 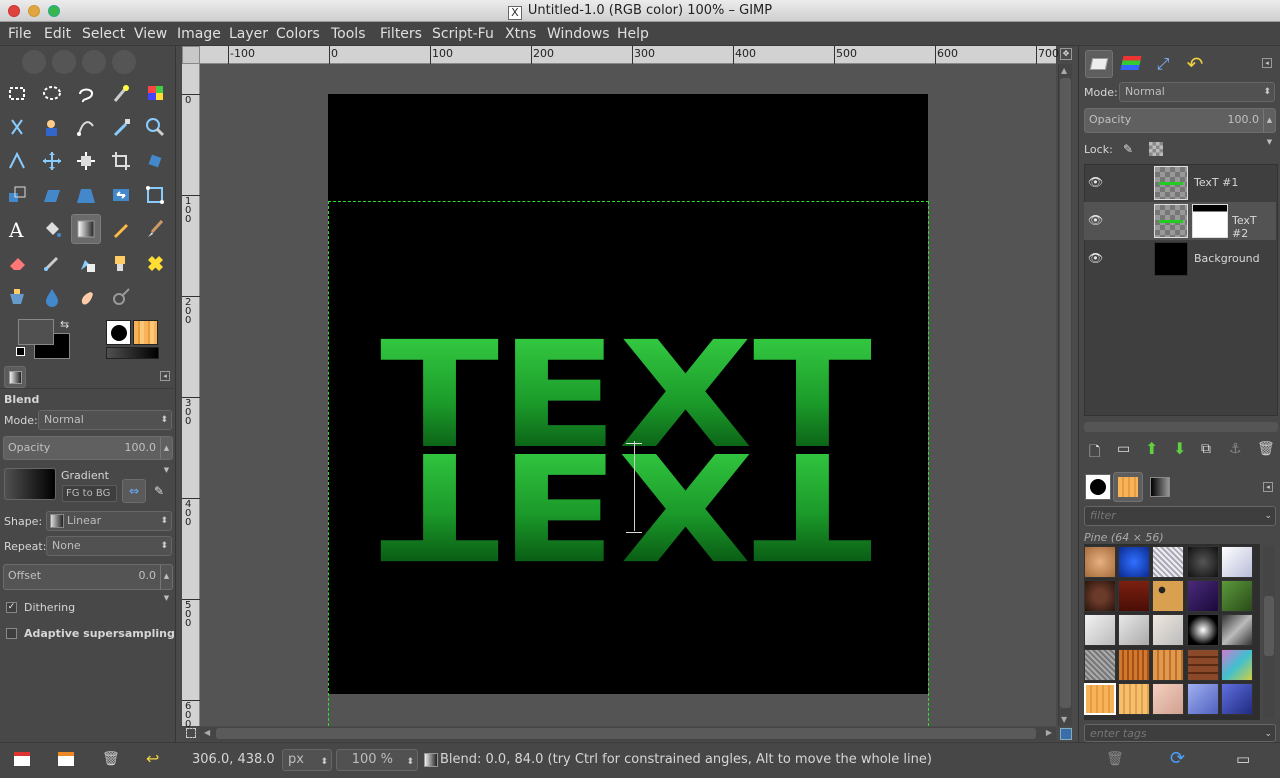 What do you see at coordinates (1266, 449) in the screenshot?
I see `delete-layer-icon: 🗑` at bounding box center [1266, 449].